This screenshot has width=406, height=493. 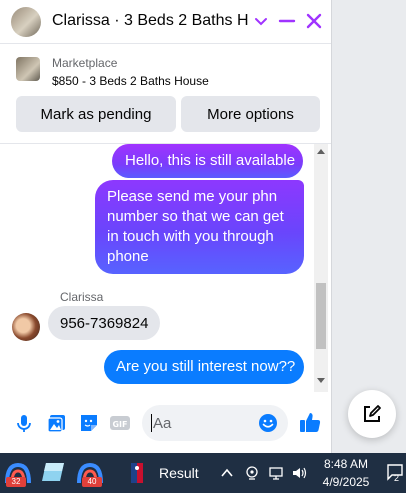 What do you see at coordinates (85, 63) in the screenshot?
I see `listing-source: Marketplace` at bounding box center [85, 63].